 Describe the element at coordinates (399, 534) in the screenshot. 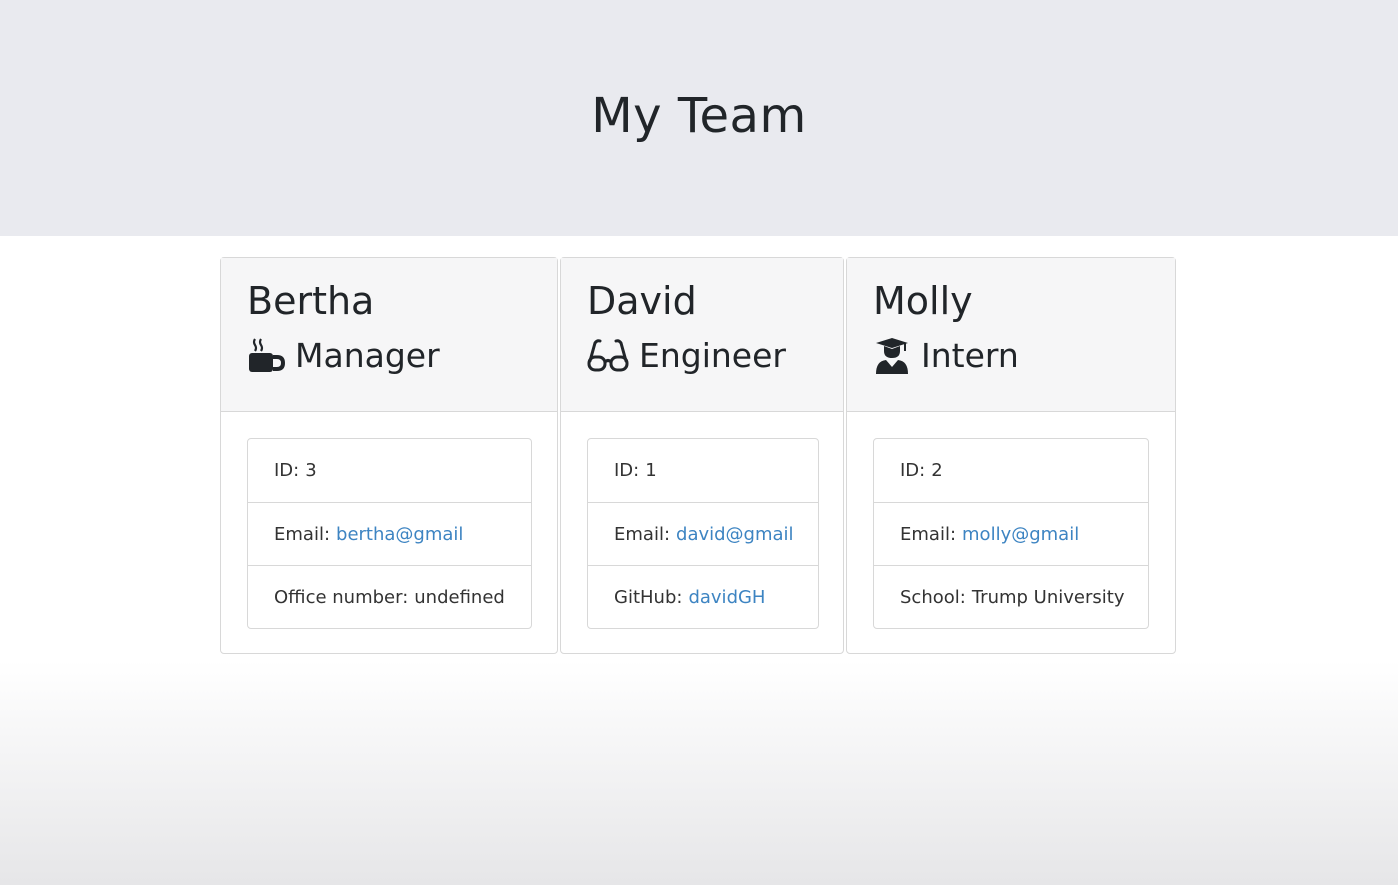

I see `email-link: bertha@gmail` at that location.